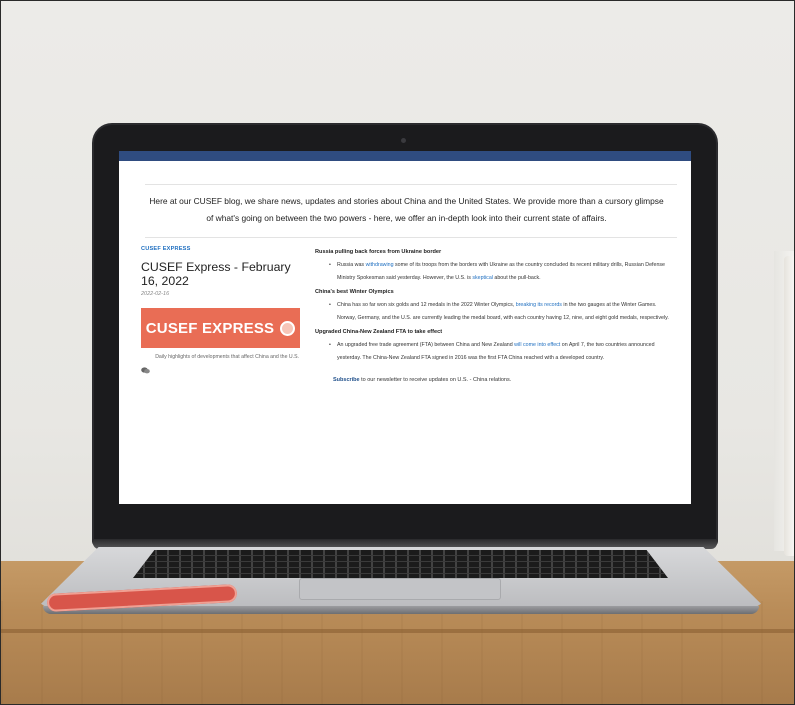  Describe the element at coordinates (400, 564) in the screenshot. I see `keyboard-rows` at that location.